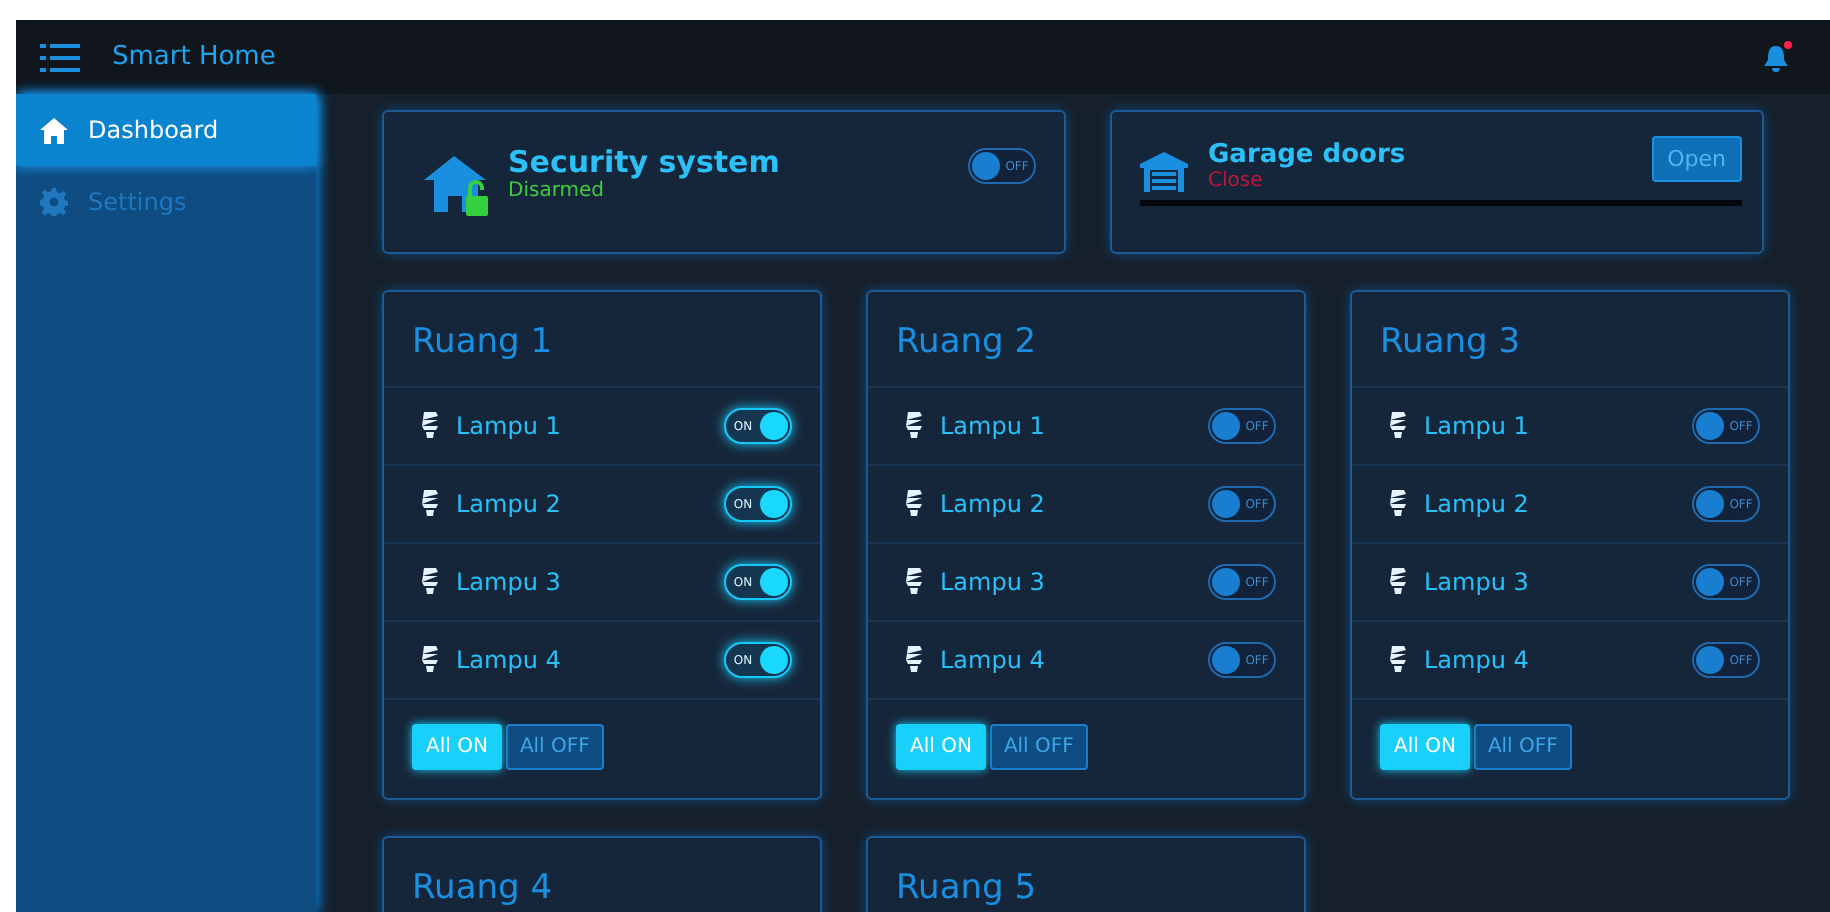 The image size is (1830, 912). I want to click on settings-icon, so click(54, 202).